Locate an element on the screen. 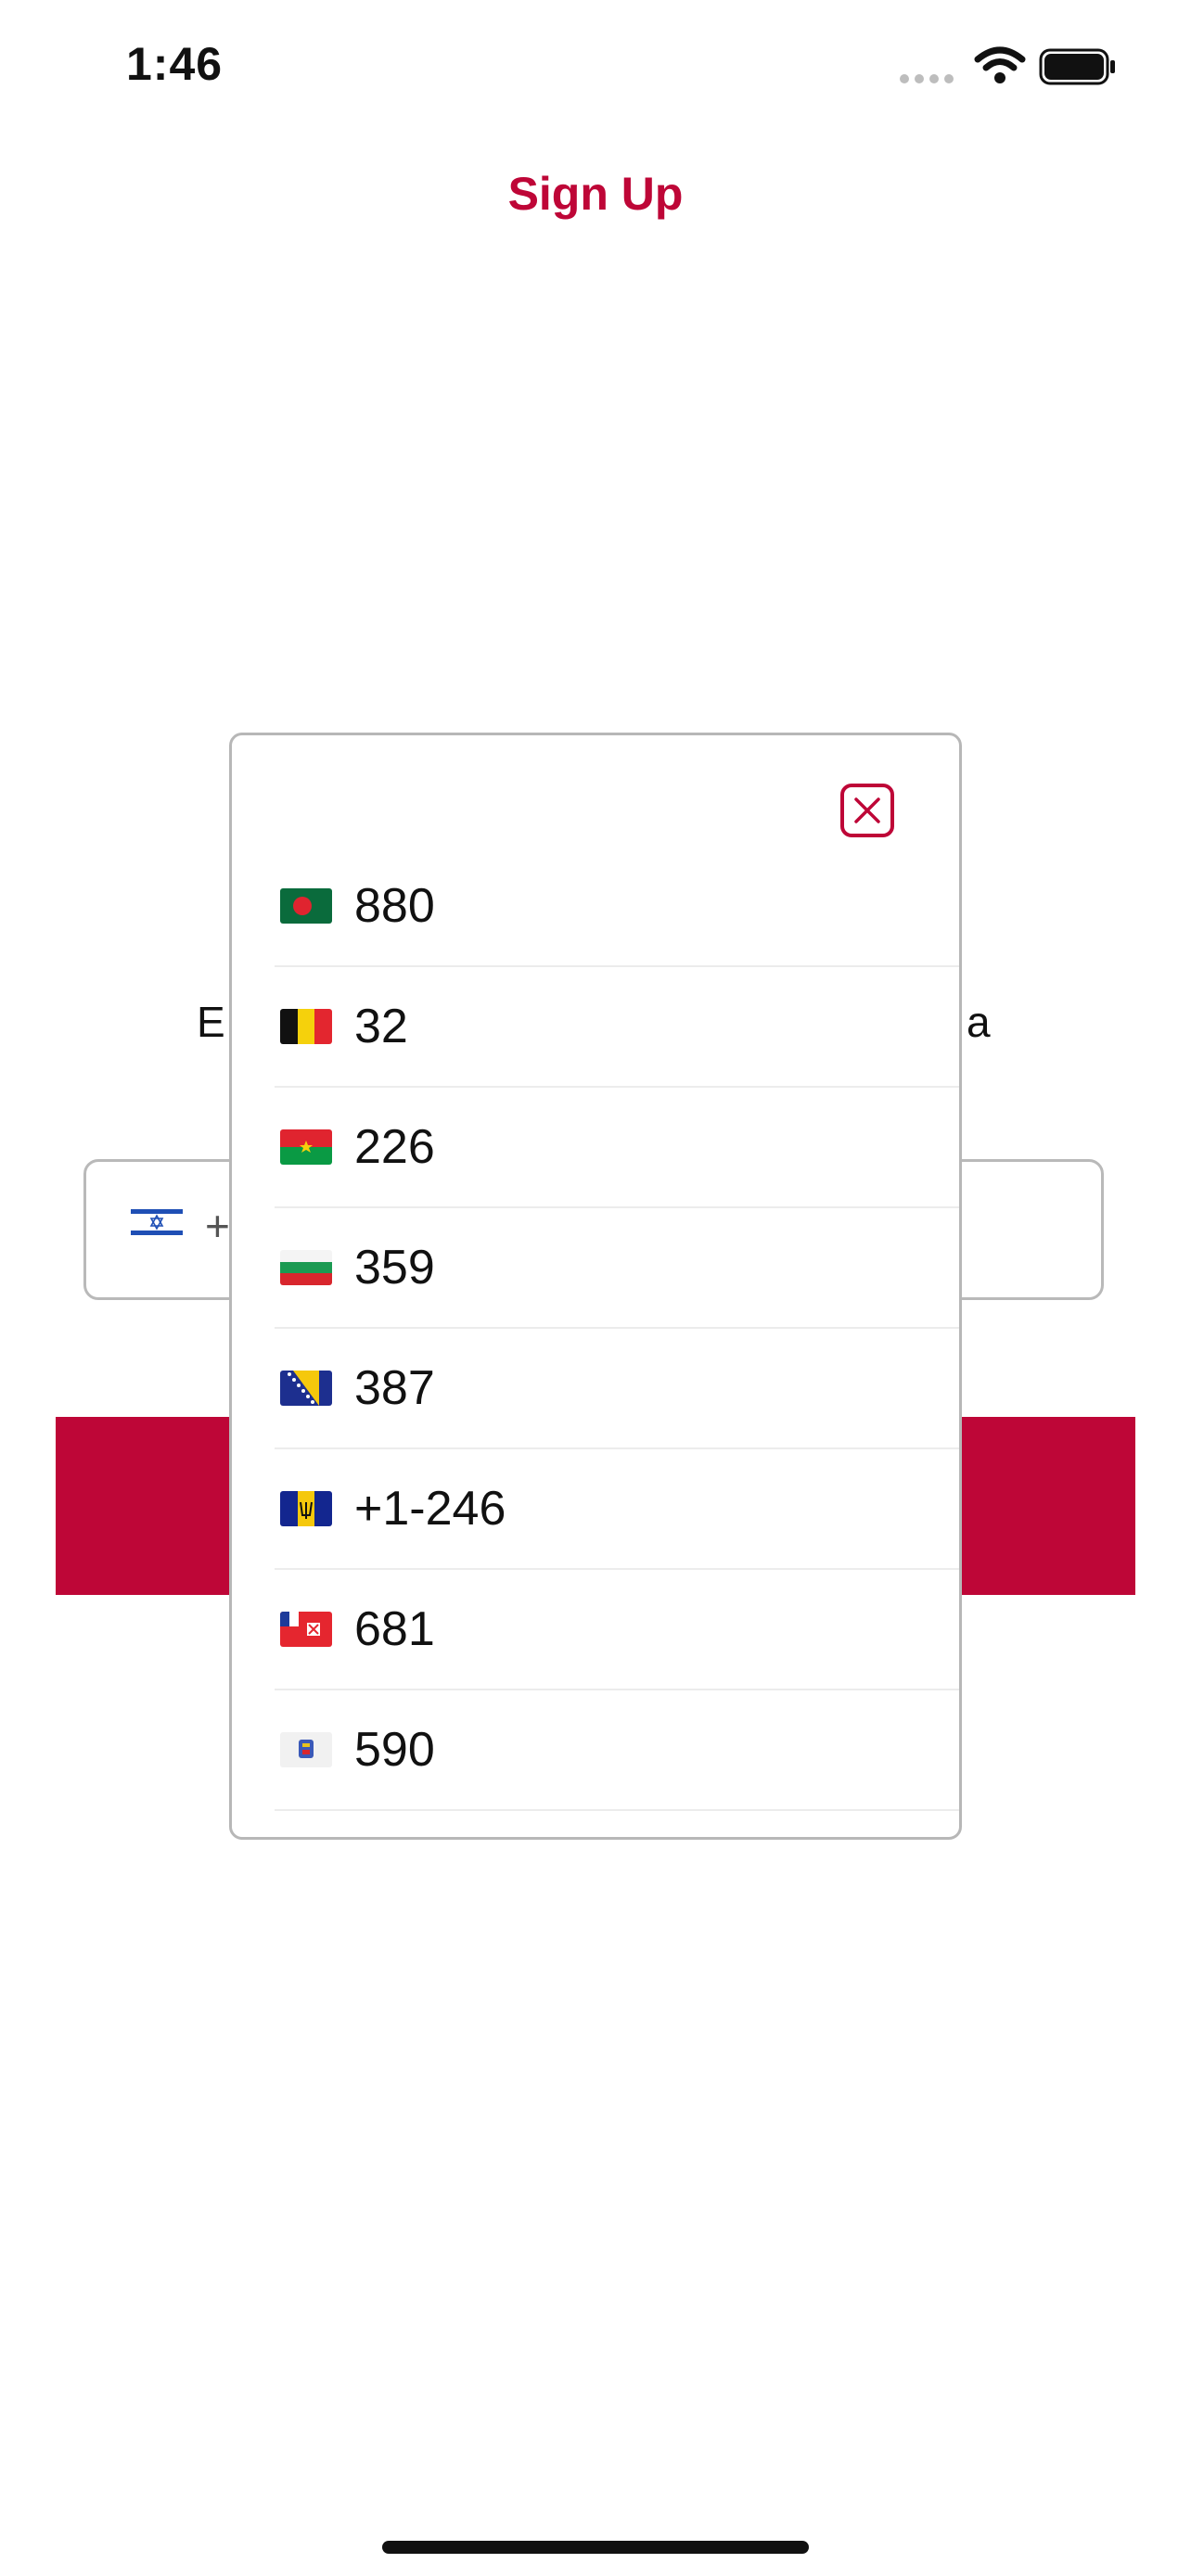 The width and height of the screenshot is (1191, 2576). country-code-text: 681 is located at coordinates (394, 1629).